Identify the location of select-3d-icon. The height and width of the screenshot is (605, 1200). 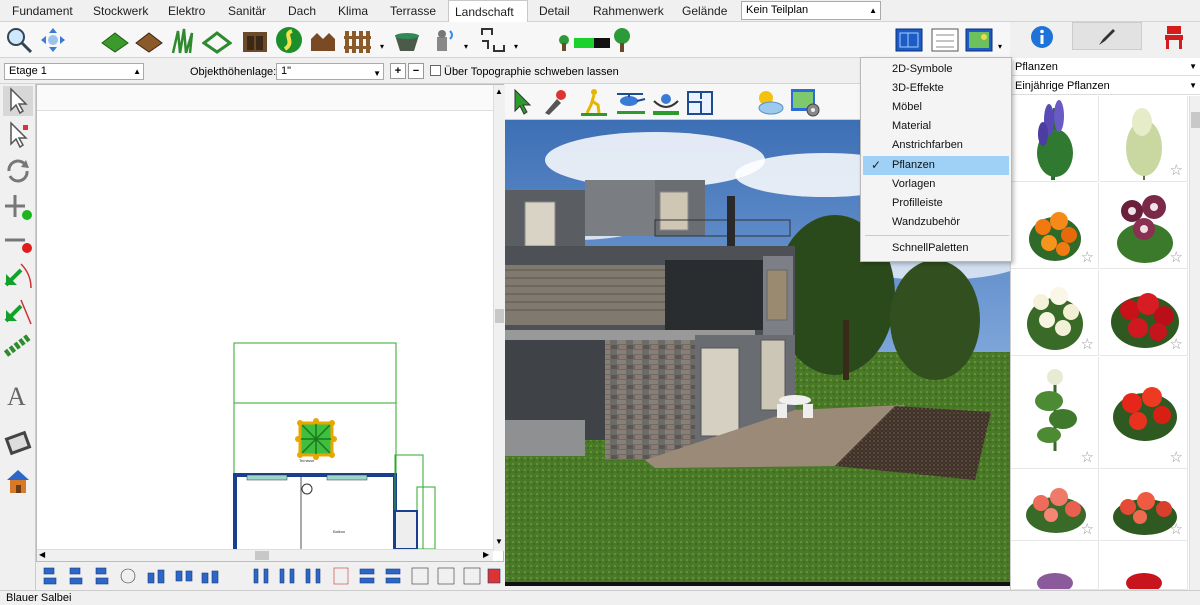
(523, 102).